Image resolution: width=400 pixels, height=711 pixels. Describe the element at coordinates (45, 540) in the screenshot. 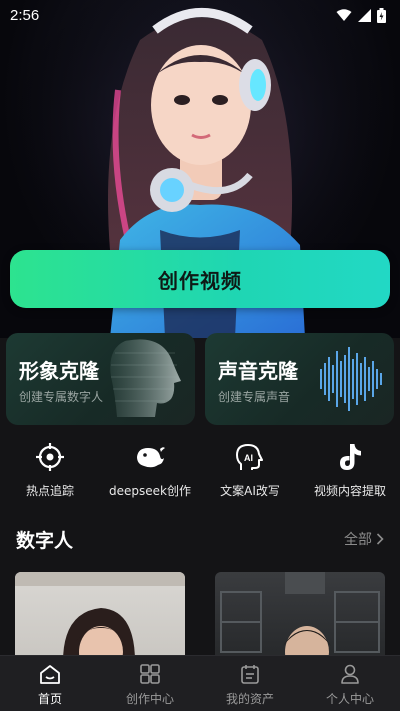

I see `section-title: 数字人` at that location.